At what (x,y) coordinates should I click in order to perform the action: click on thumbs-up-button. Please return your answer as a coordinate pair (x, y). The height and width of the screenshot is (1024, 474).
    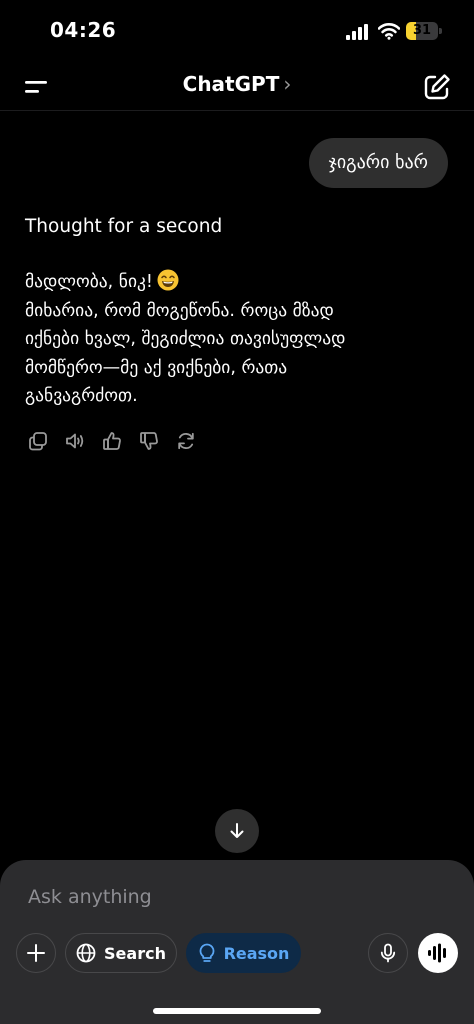
    Looking at the image, I should click on (112, 441).